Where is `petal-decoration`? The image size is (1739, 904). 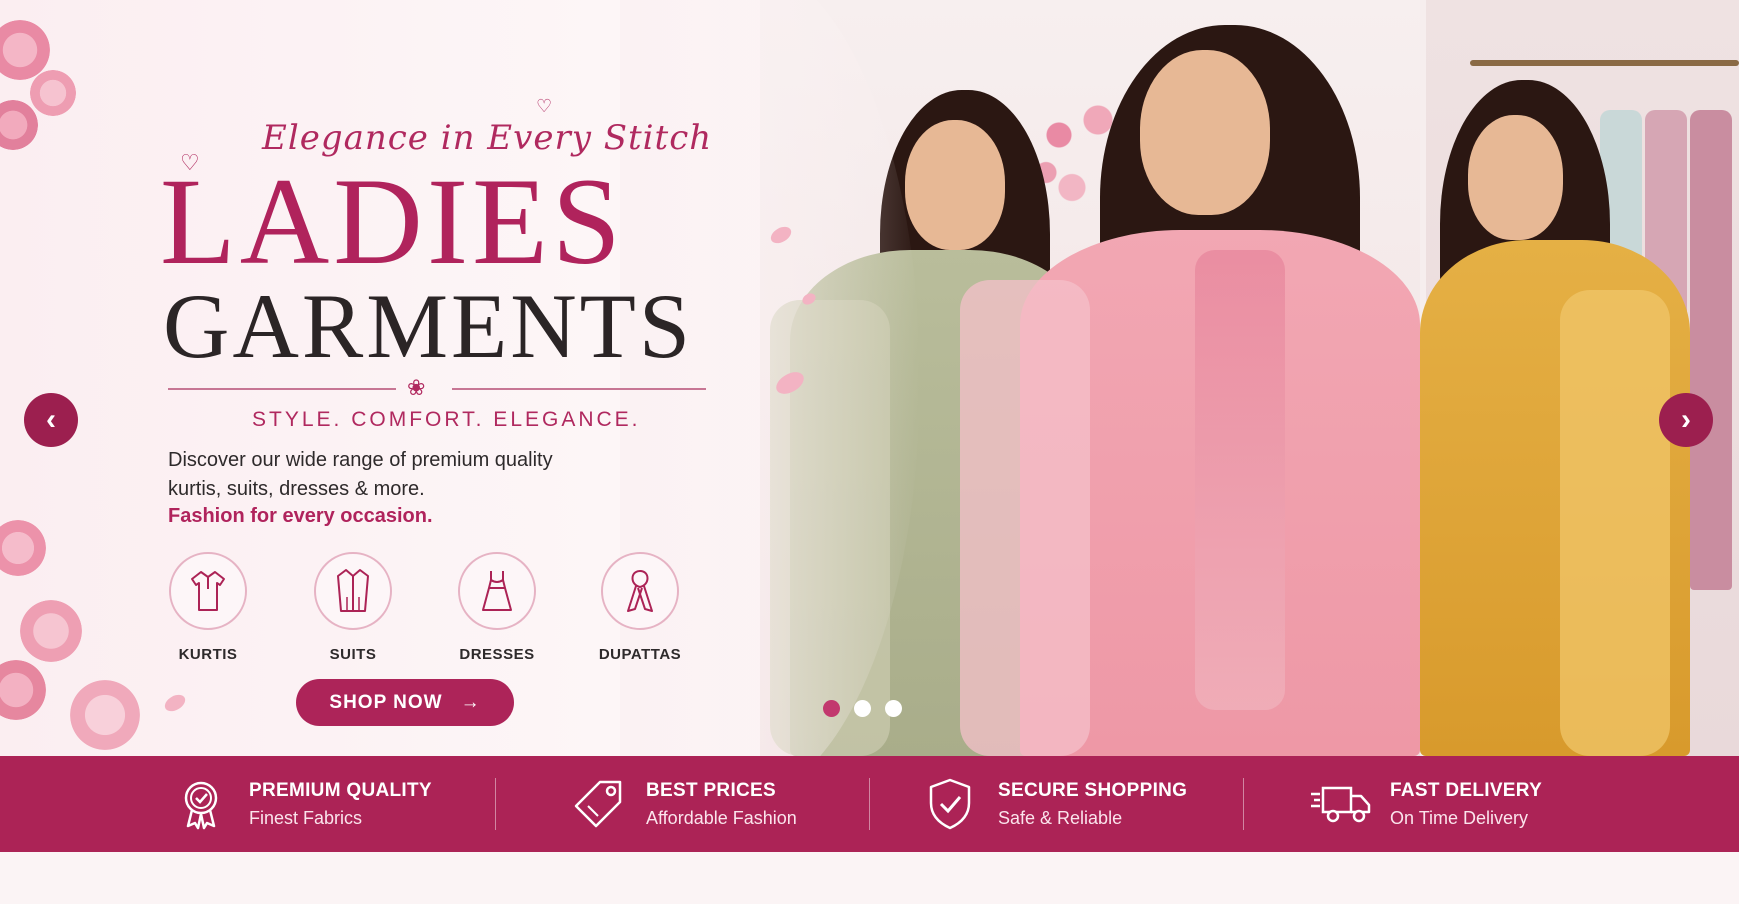 petal-decoration is located at coordinates (175, 703).